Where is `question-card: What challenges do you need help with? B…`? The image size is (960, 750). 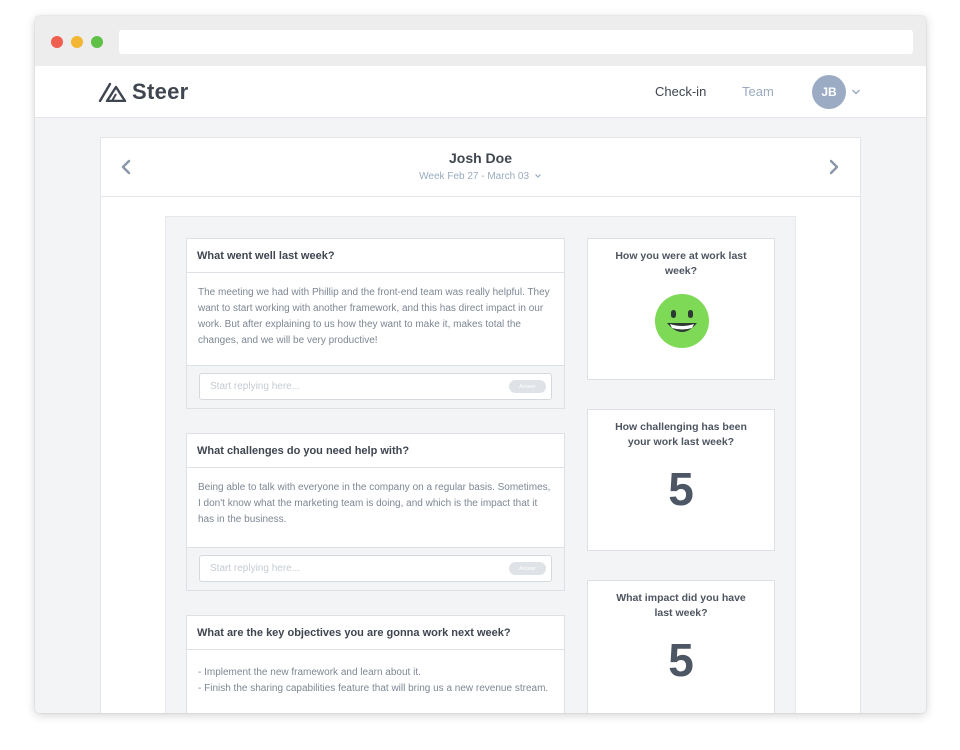
question-card: What challenges do you need help with? B… is located at coordinates (375, 512).